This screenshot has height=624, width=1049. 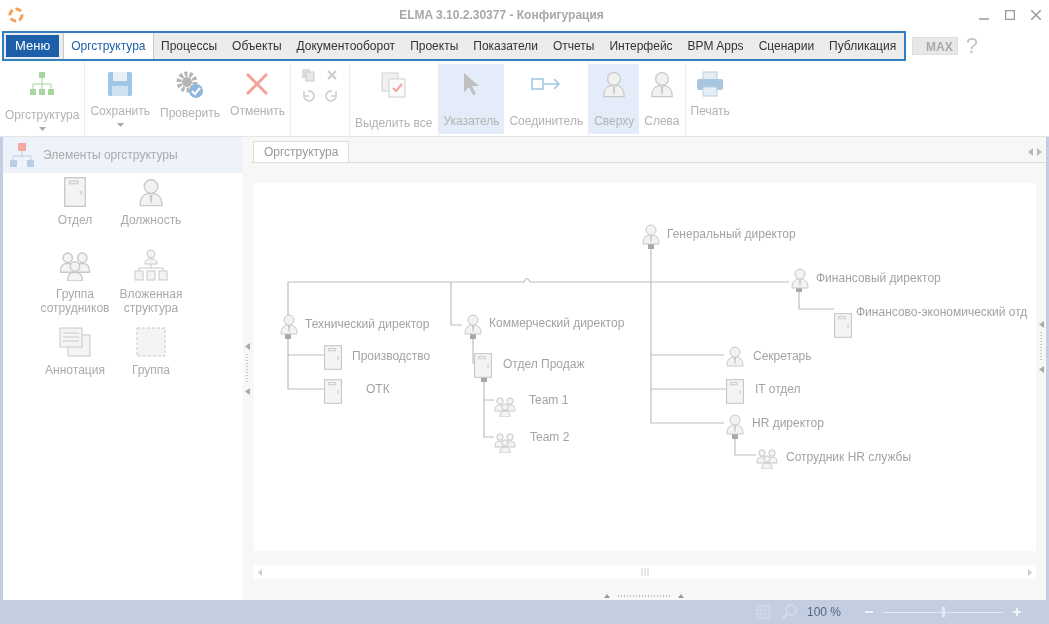 I want to click on node-label: IT отдел, so click(x=778, y=389).